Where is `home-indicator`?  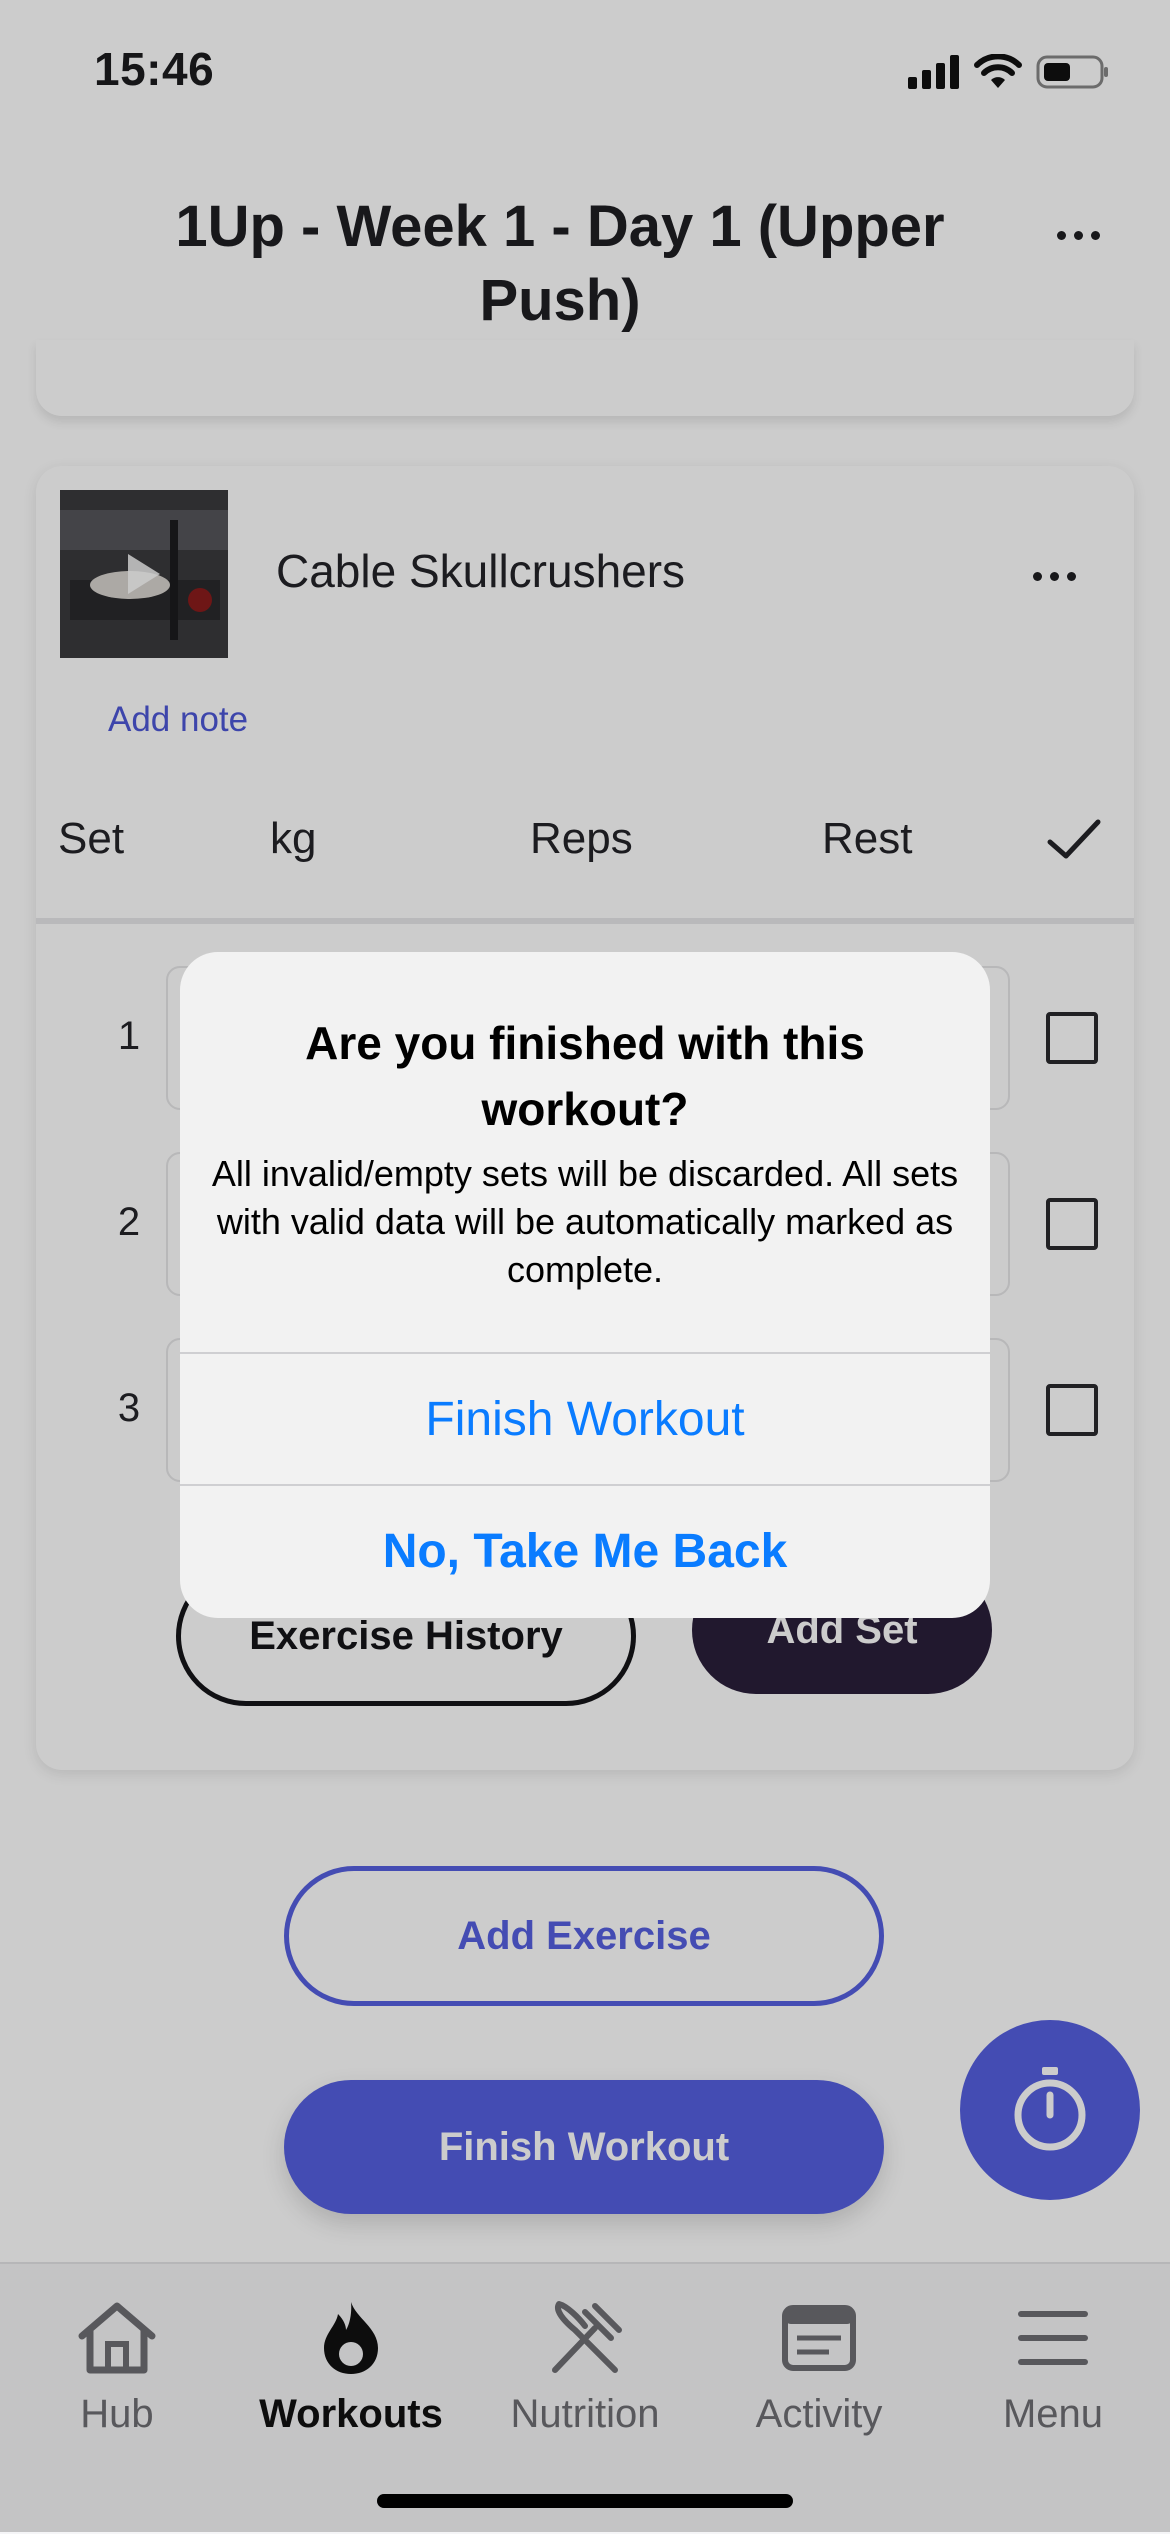
home-indicator is located at coordinates (585, 2501).